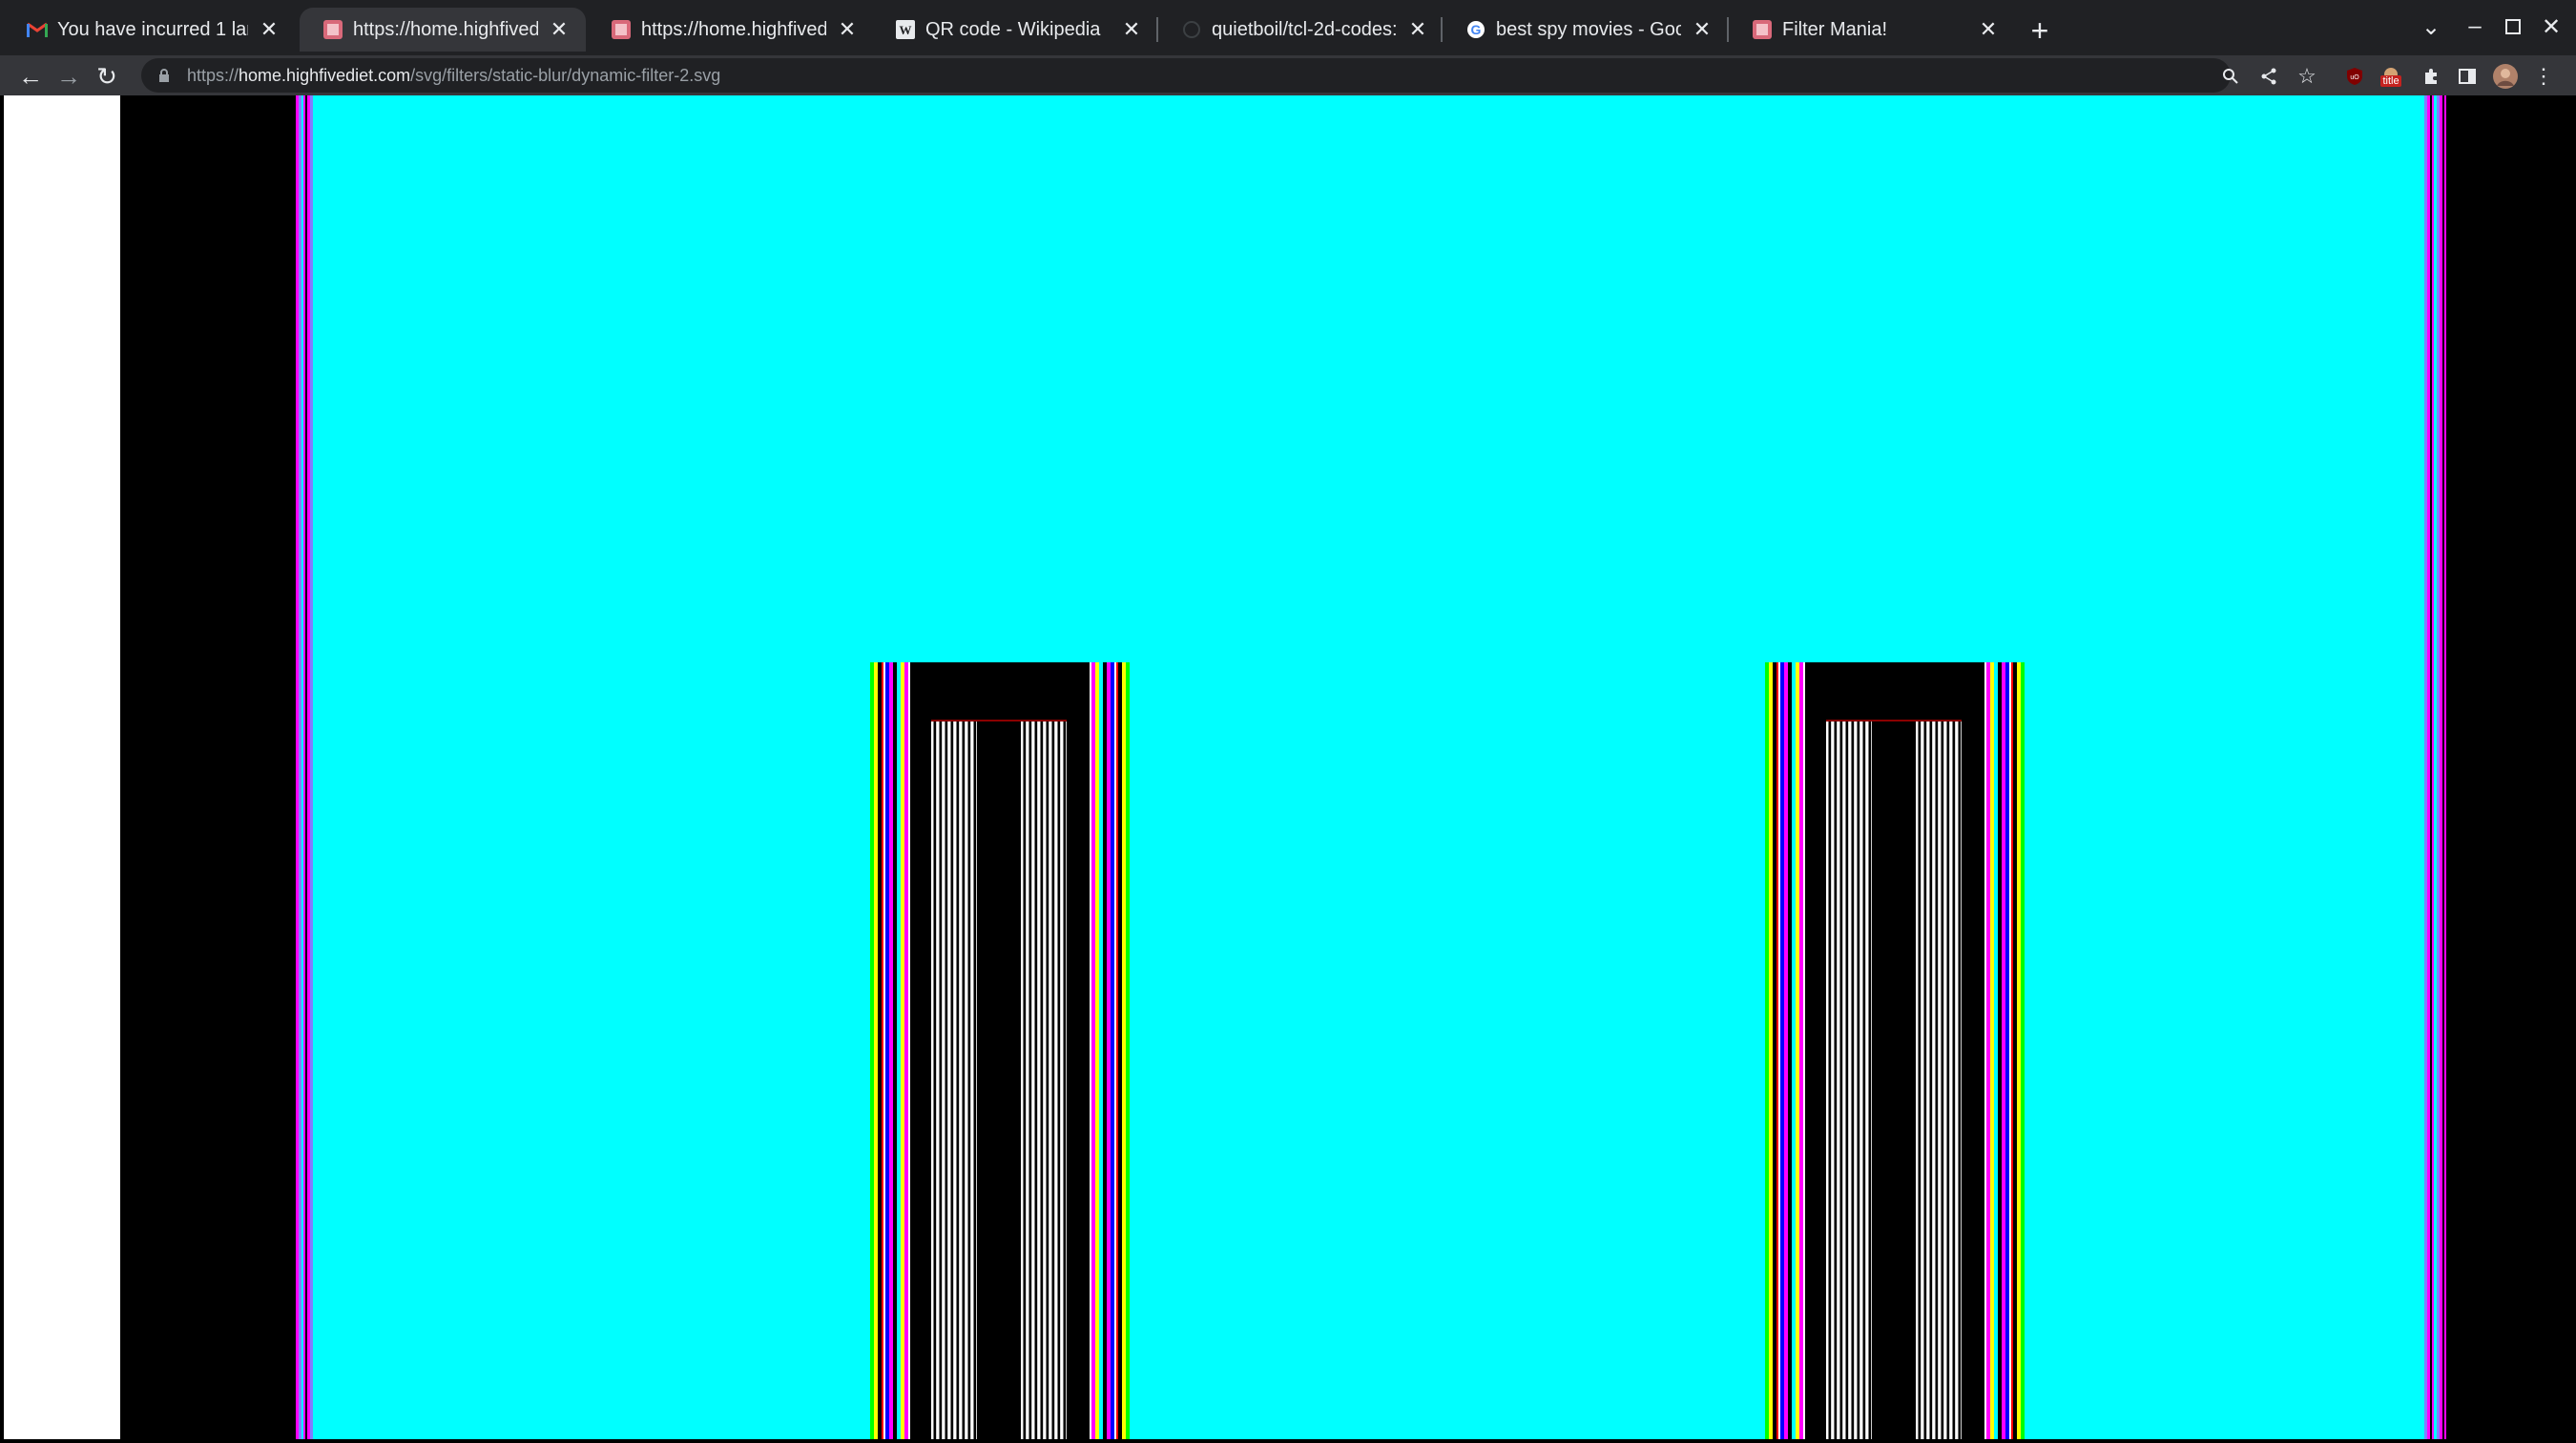 The image size is (2576, 1443). Describe the element at coordinates (2513, 27) in the screenshot. I see `maximize-icon` at that location.